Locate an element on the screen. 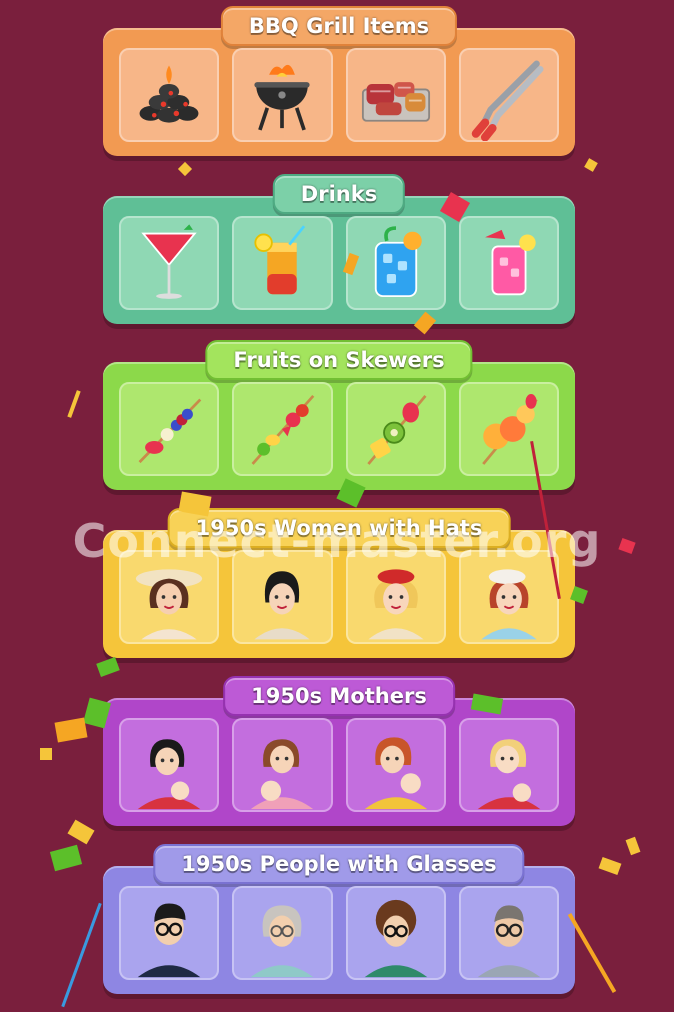  tile-coals is located at coordinates (169, 95).